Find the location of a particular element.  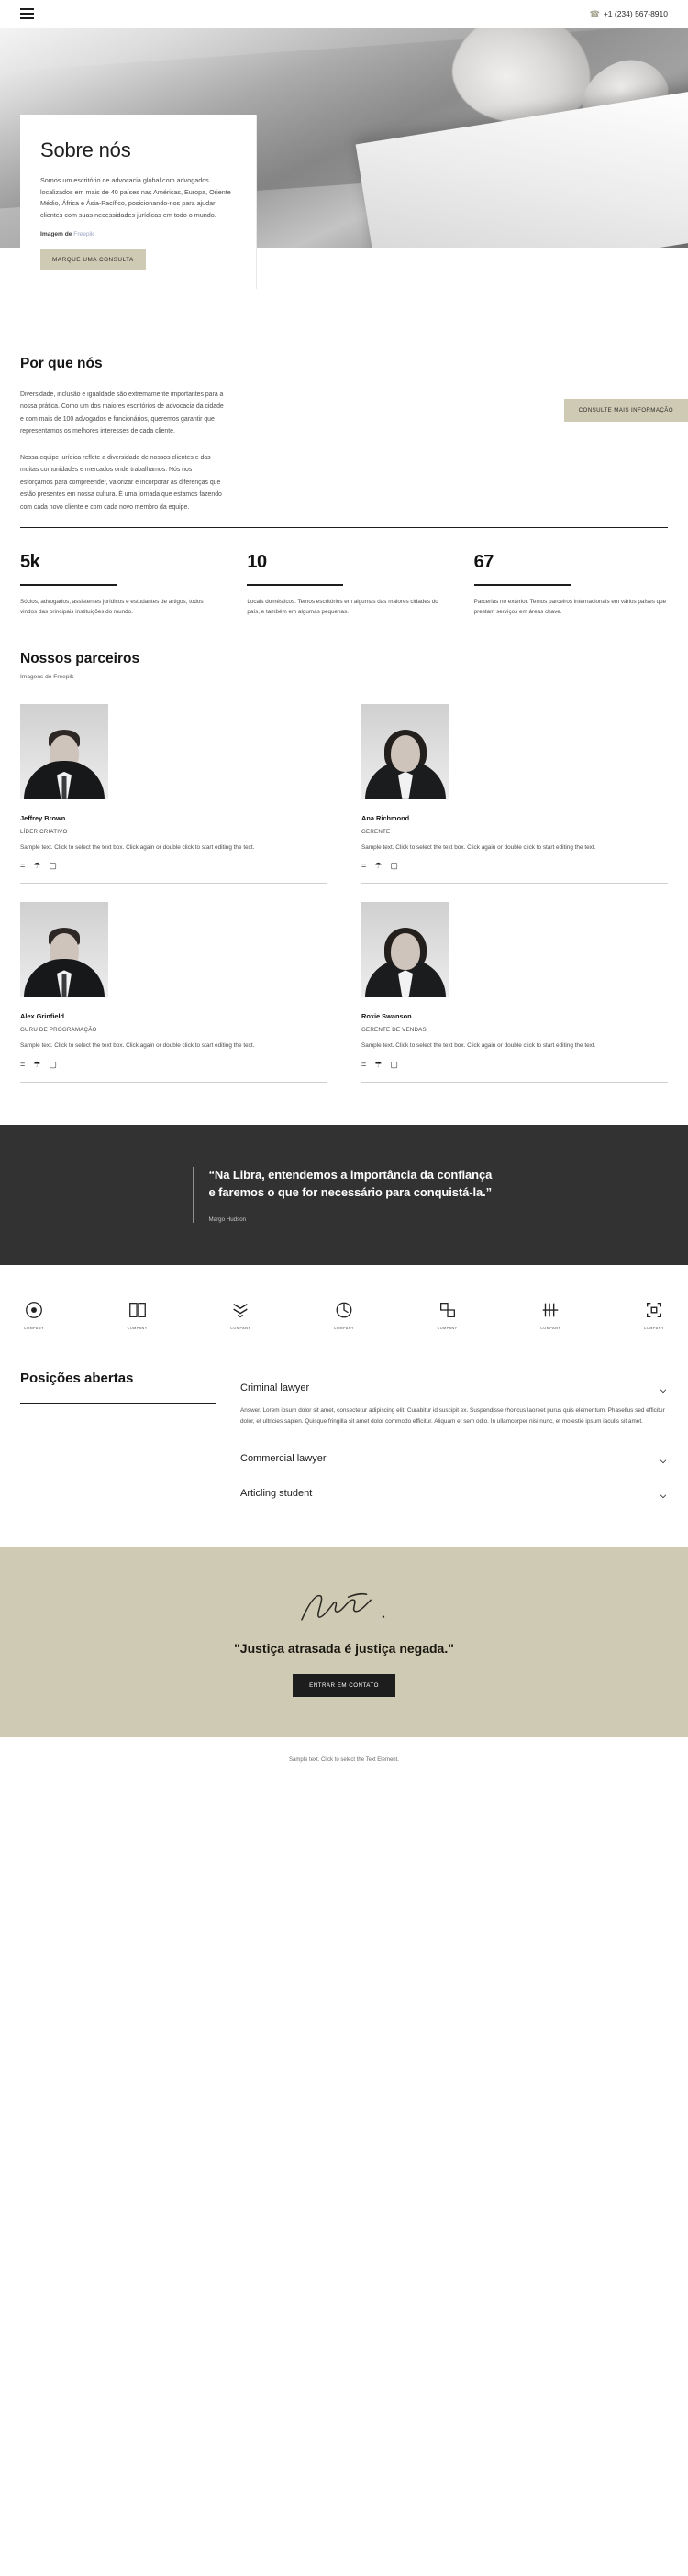

squares-logo-icon is located at coordinates (448, 1310).